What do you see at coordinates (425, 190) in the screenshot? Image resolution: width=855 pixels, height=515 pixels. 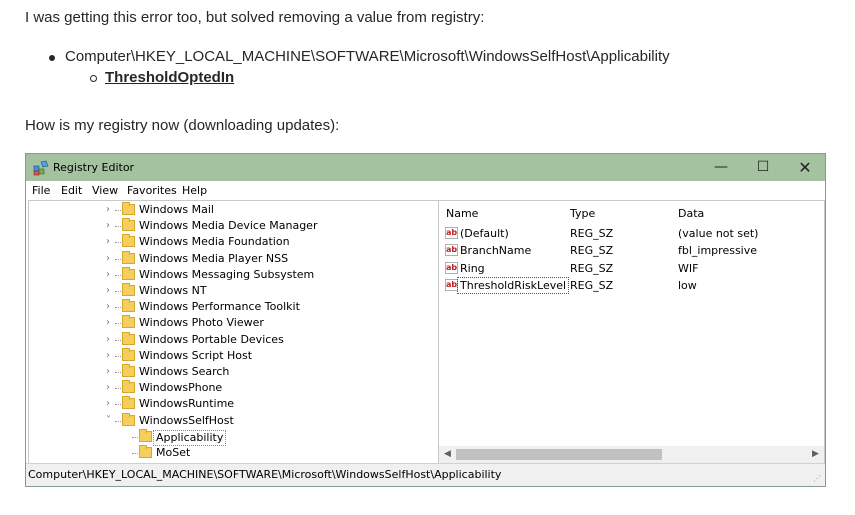 I see `menu-bar: File Edit View Favorites Help` at bounding box center [425, 190].